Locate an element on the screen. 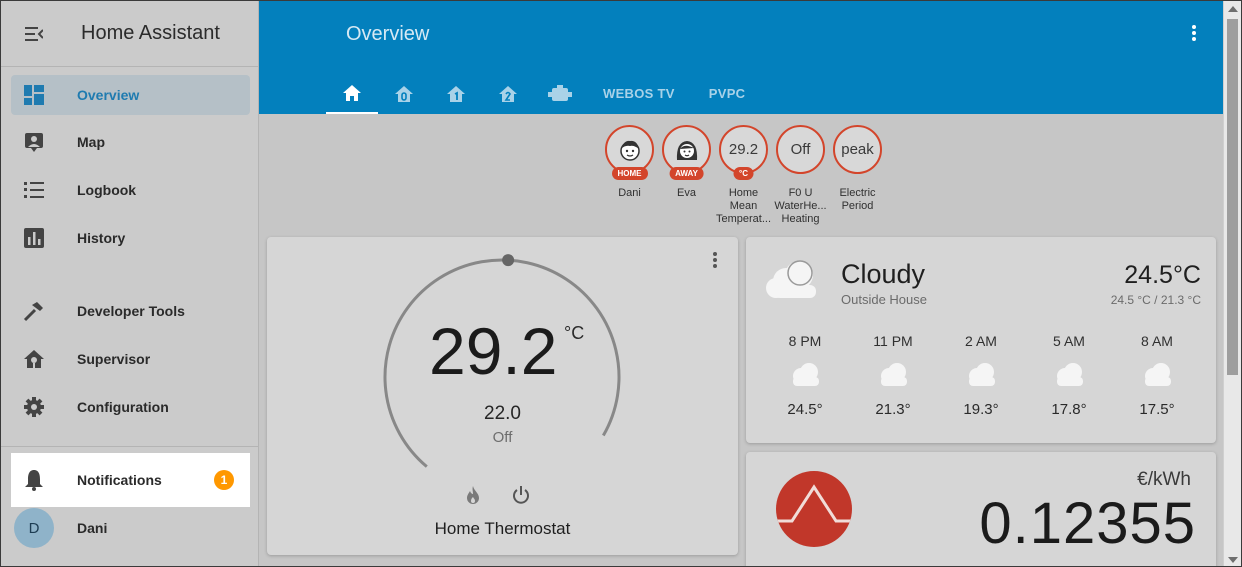 Image resolution: width=1242 pixels, height=567 pixels. tab-water-heater is located at coordinates (560, 93).